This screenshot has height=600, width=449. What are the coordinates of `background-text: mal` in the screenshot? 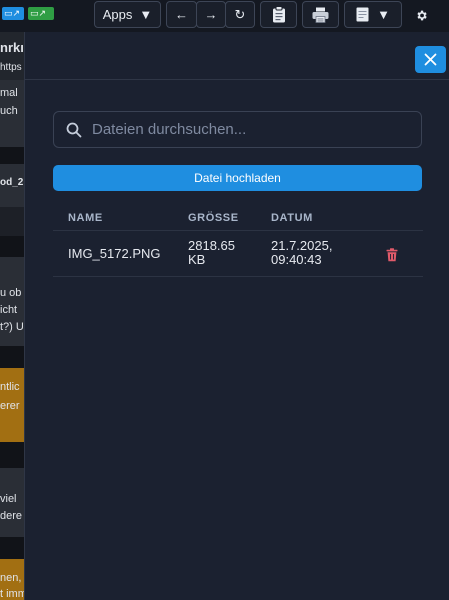 It's located at (9, 93).